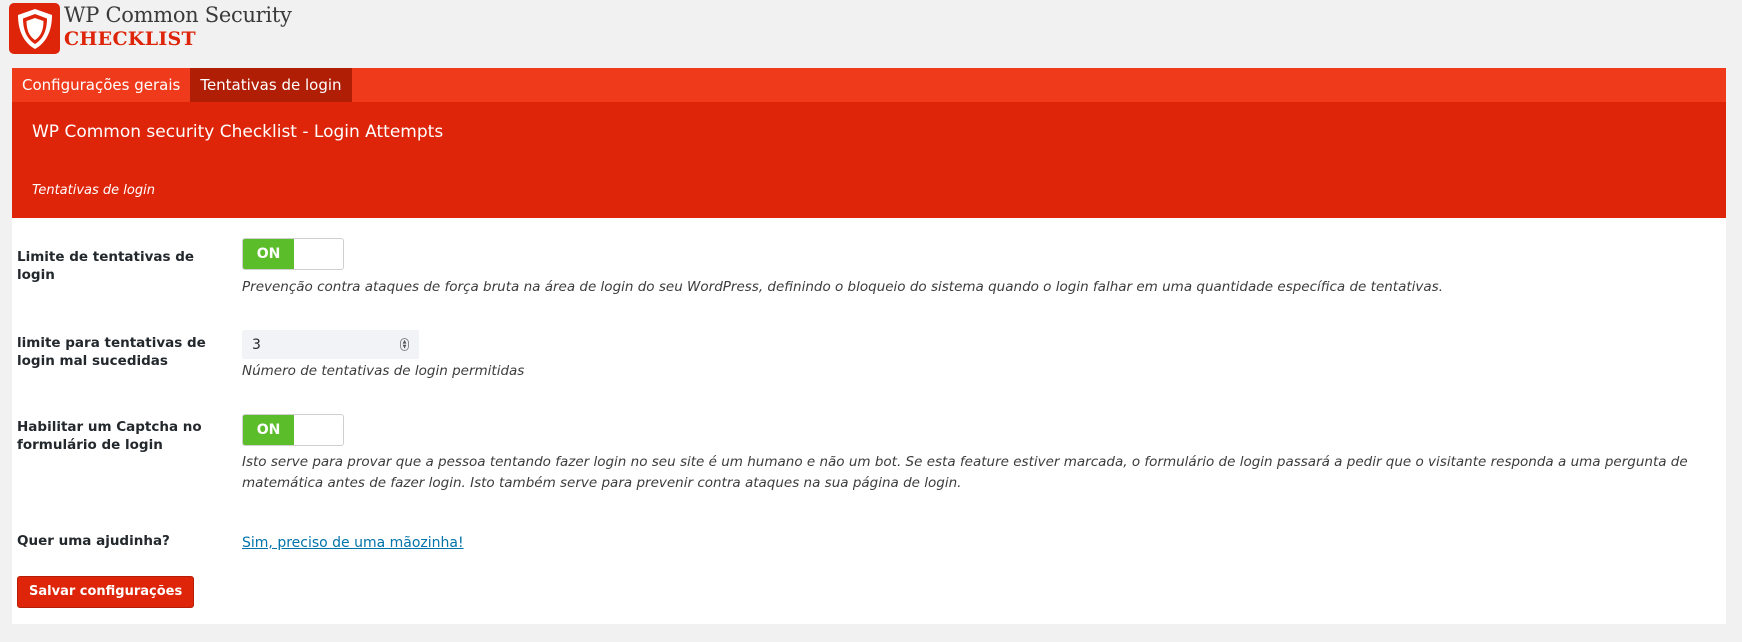 The image size is (1742, 642). I want to click on failed-attempts-input: 3 ▲ ▼, so click(330, 344).